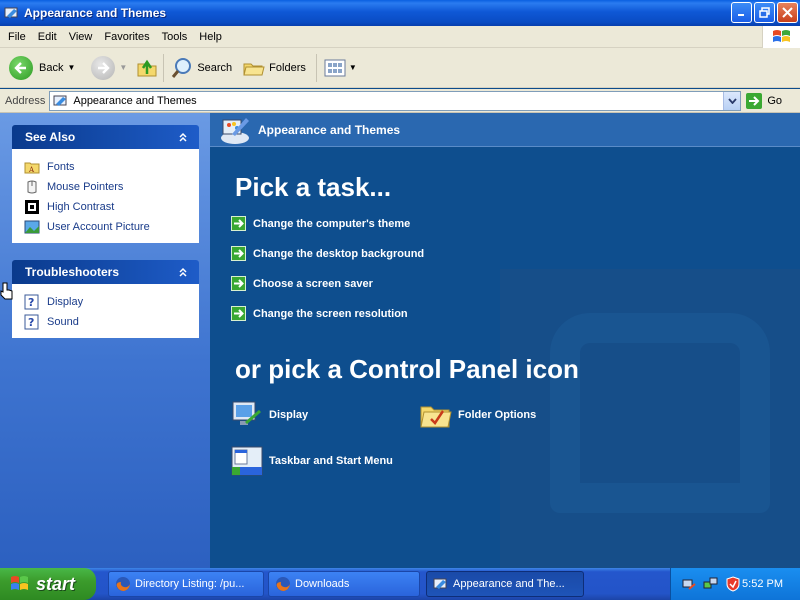  Describe the element at coordinates (56, 583) in the screenshot. I see `start-label: start` at that location.